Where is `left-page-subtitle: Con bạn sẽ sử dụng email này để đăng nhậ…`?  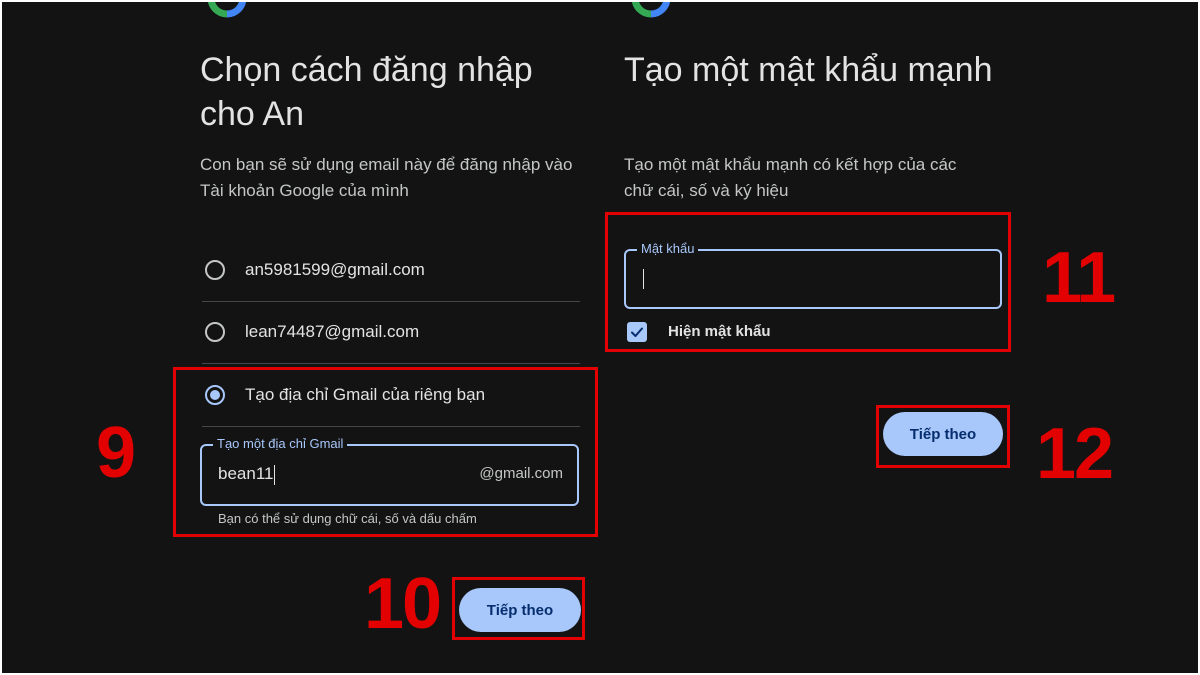
left-page-subtitle: Con bạn sẽ sử dụng email này để đăng nhậ… is located at coordinates (386, 177).